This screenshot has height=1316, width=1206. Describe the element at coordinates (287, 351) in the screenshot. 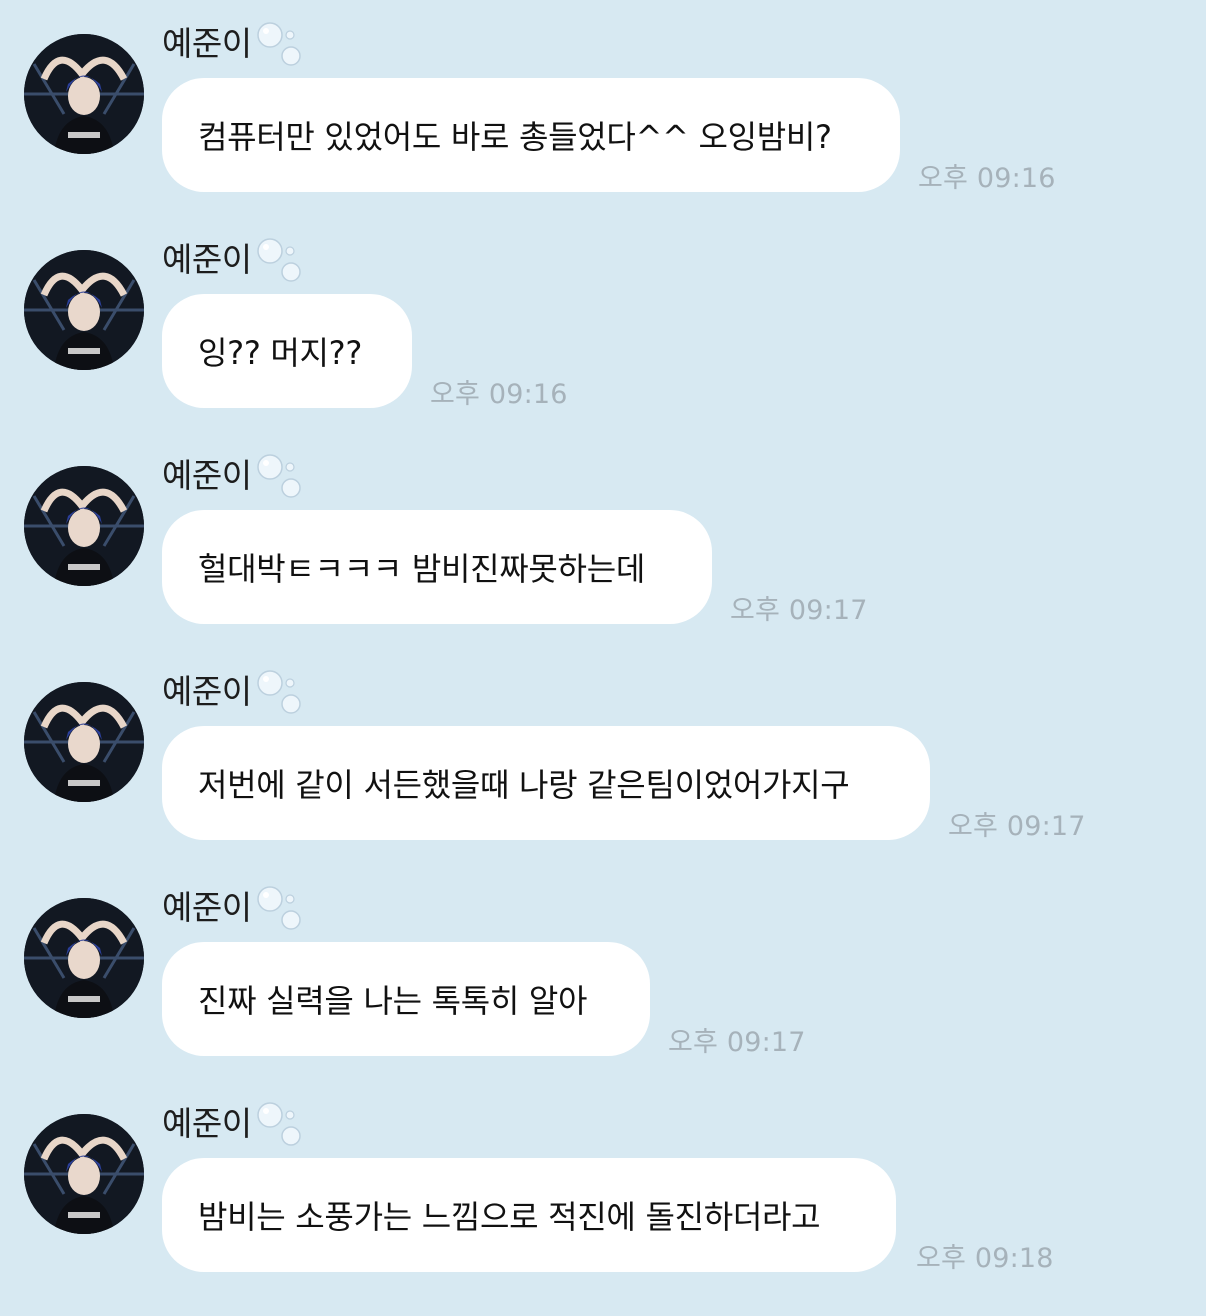

I see `message-bubble: 잉?? 머지??` at that location.